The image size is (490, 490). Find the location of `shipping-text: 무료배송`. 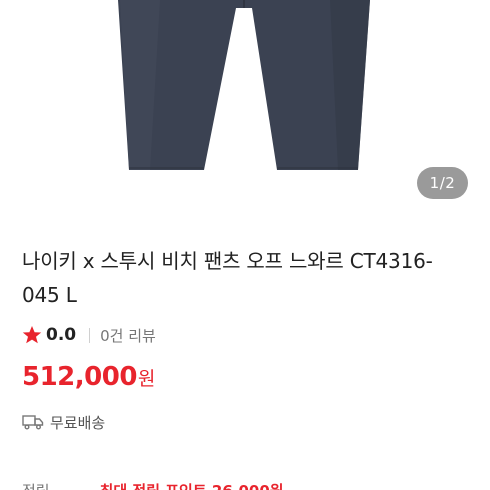

shipping-text: 무료배송 is located at coordinates (78, 422).